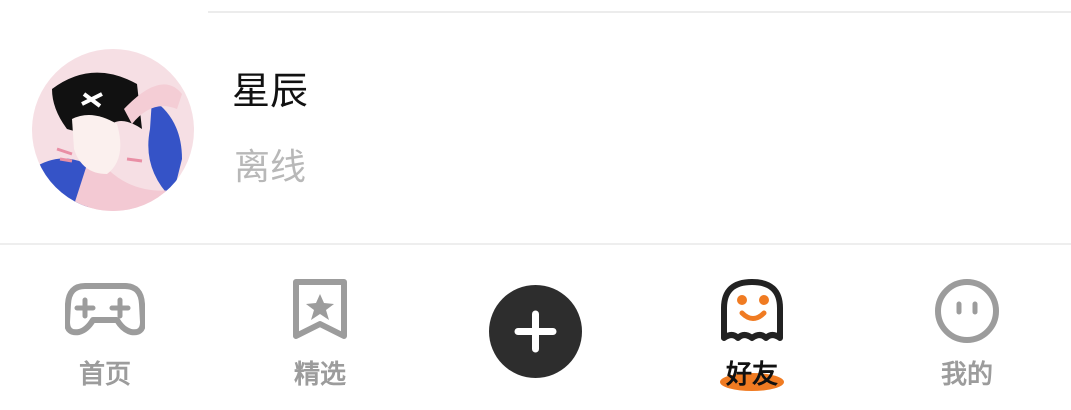  Describe the element at coordinates (967, 313) in the screenshot. I see `face-icon` at that location.